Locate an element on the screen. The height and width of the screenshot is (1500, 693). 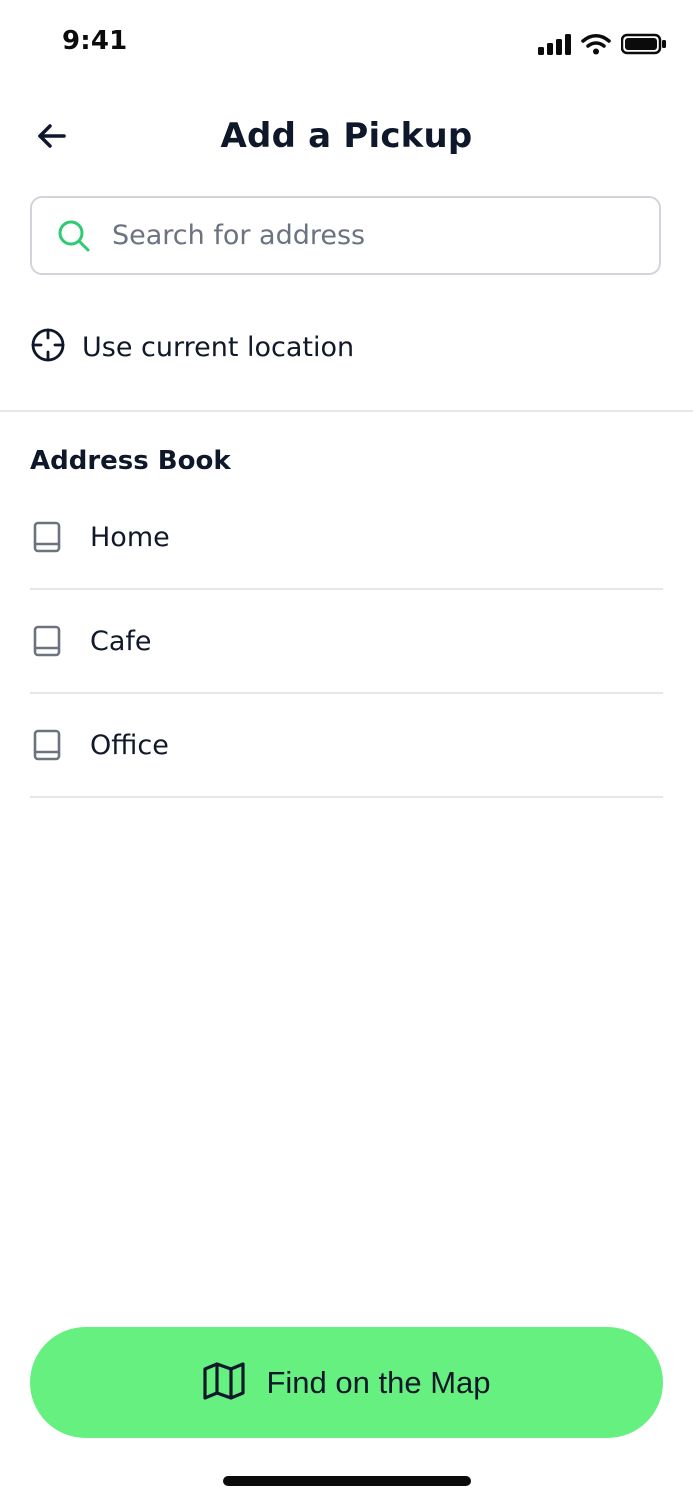
wifi-icon is located at coordinates (596, 44).